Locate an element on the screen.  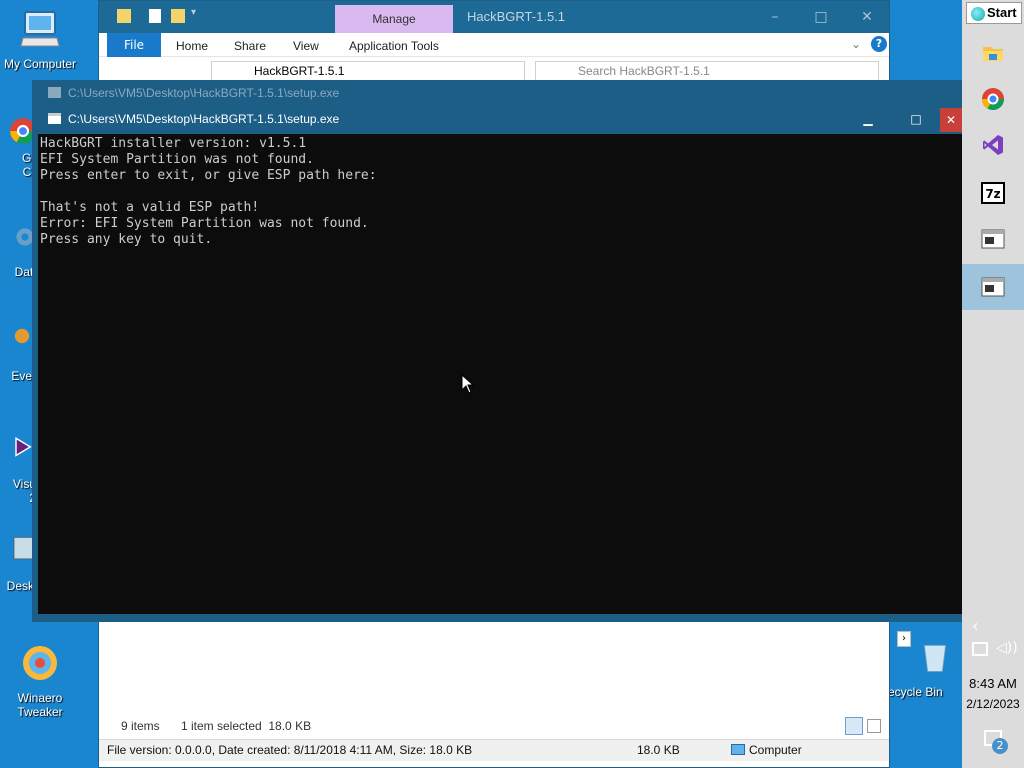
desktop-icon-label: My Computer is located at coordinates (40, 64).